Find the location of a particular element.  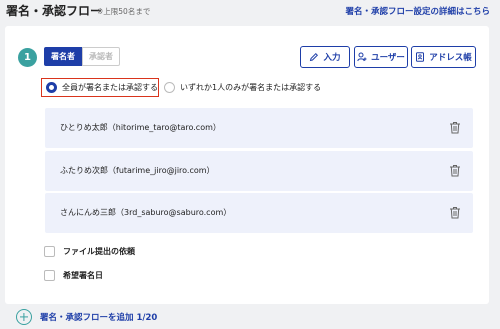

user-add-icon is located at coordinates (362, 57).